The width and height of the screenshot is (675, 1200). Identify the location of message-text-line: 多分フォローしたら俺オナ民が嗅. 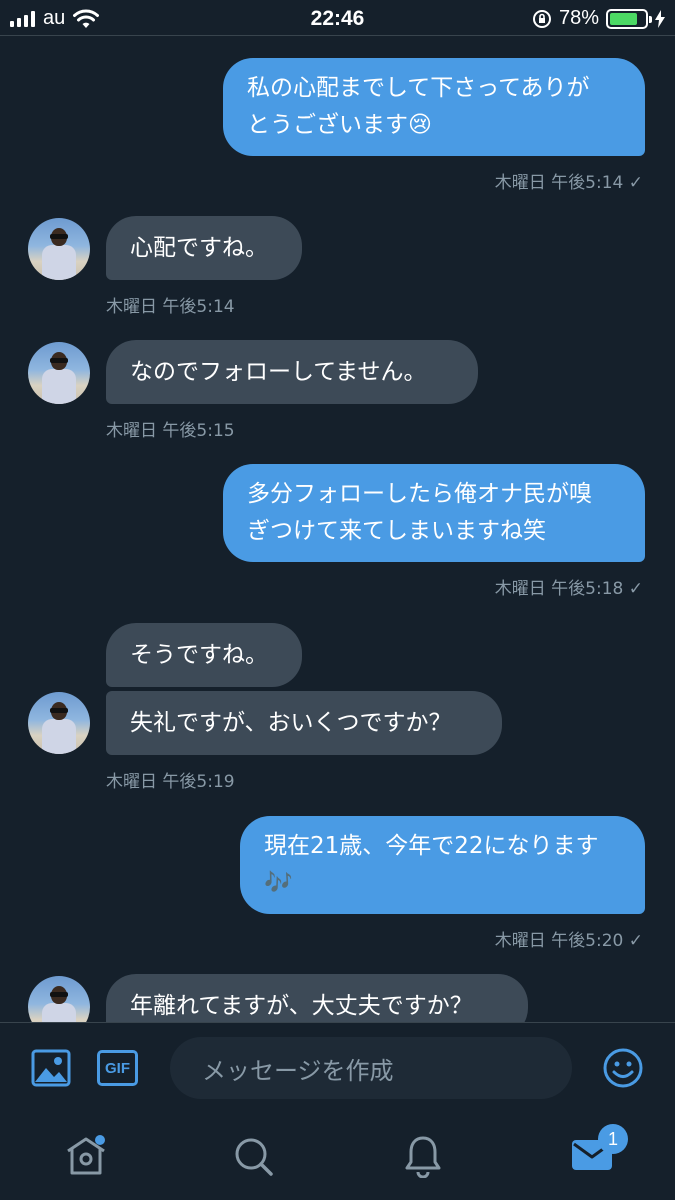
(419, 494).